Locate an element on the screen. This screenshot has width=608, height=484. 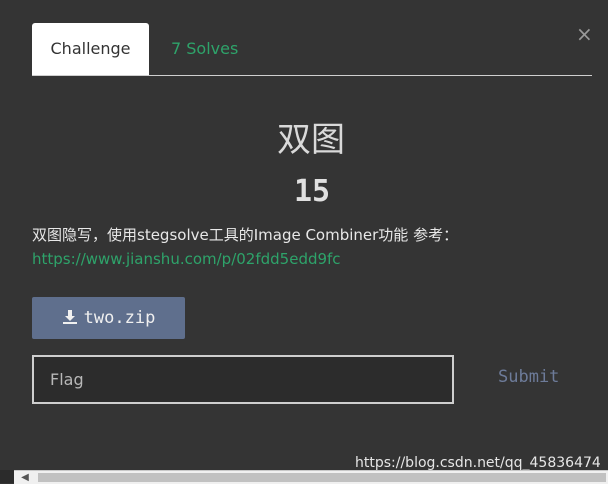
tab-solves: 7 Solves is located at coordinates (204, 49).